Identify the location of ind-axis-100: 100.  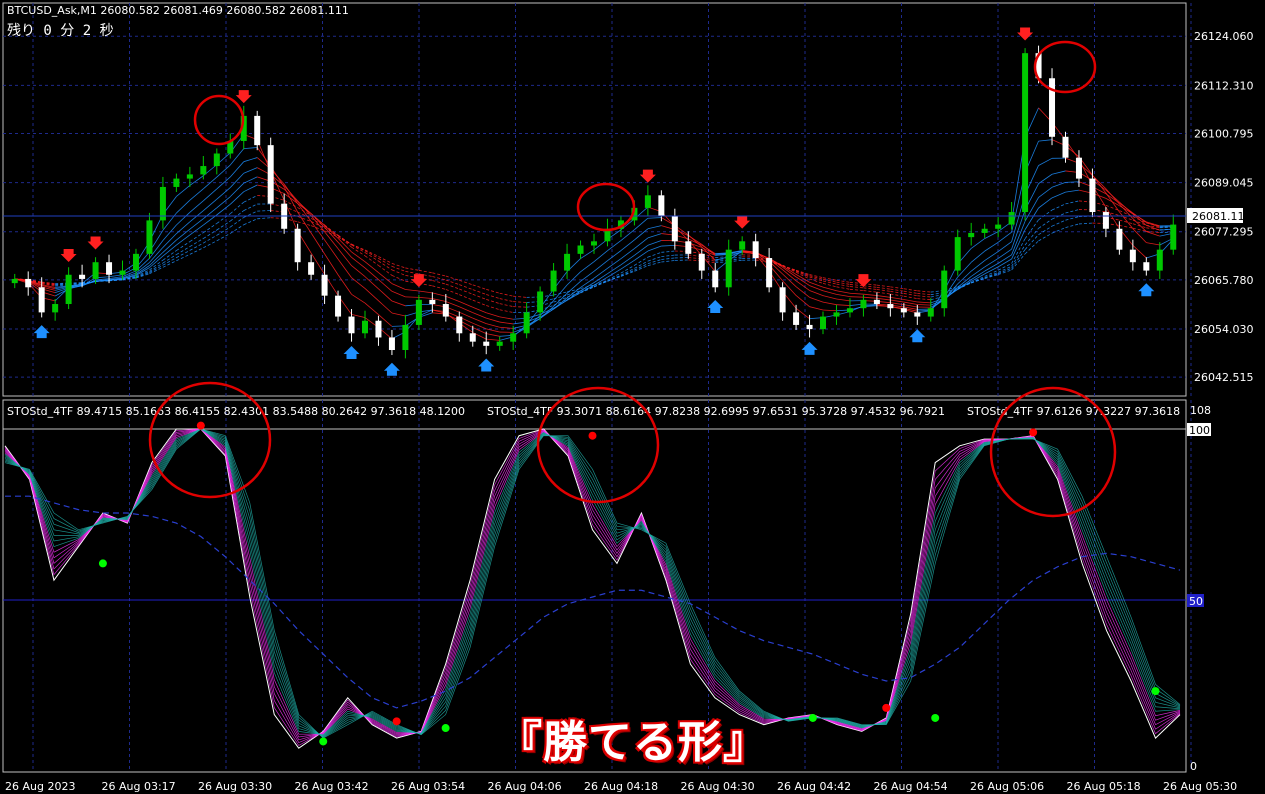
(1199, 430).